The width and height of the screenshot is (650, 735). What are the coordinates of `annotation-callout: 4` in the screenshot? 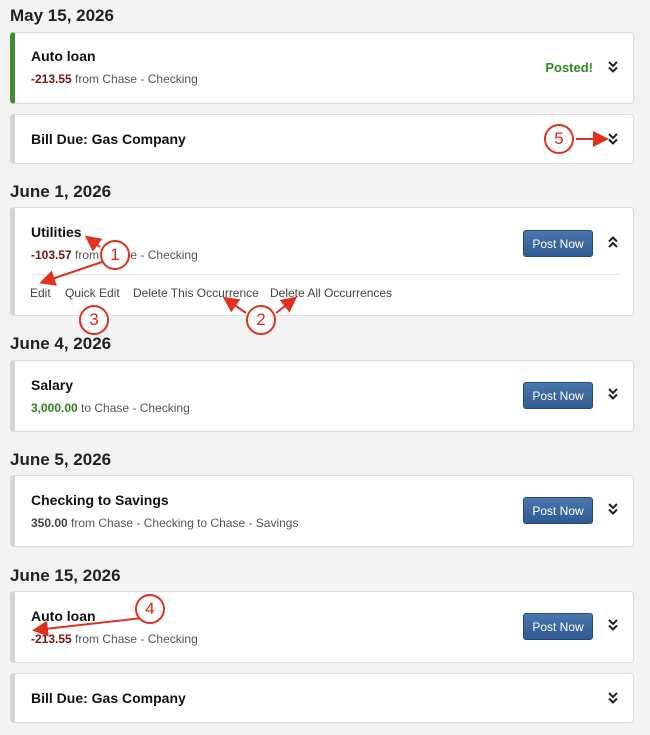 It's located at (150, 609).